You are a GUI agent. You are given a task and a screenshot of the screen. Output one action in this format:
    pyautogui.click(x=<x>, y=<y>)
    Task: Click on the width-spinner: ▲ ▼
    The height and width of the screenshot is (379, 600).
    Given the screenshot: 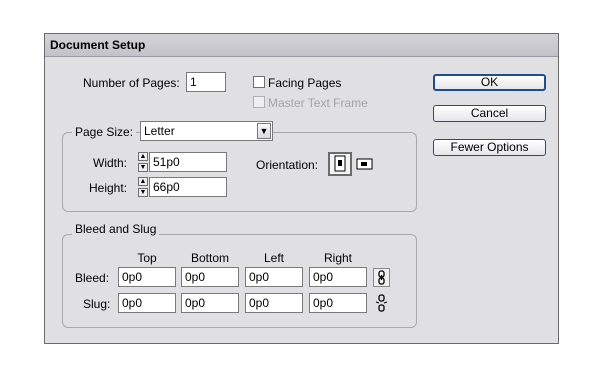 What is the action you would take?
    pyautogui.click(x=143, y=162)
    